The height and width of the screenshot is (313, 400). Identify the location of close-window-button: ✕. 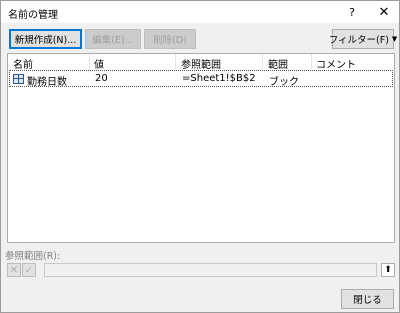
(384, 12).